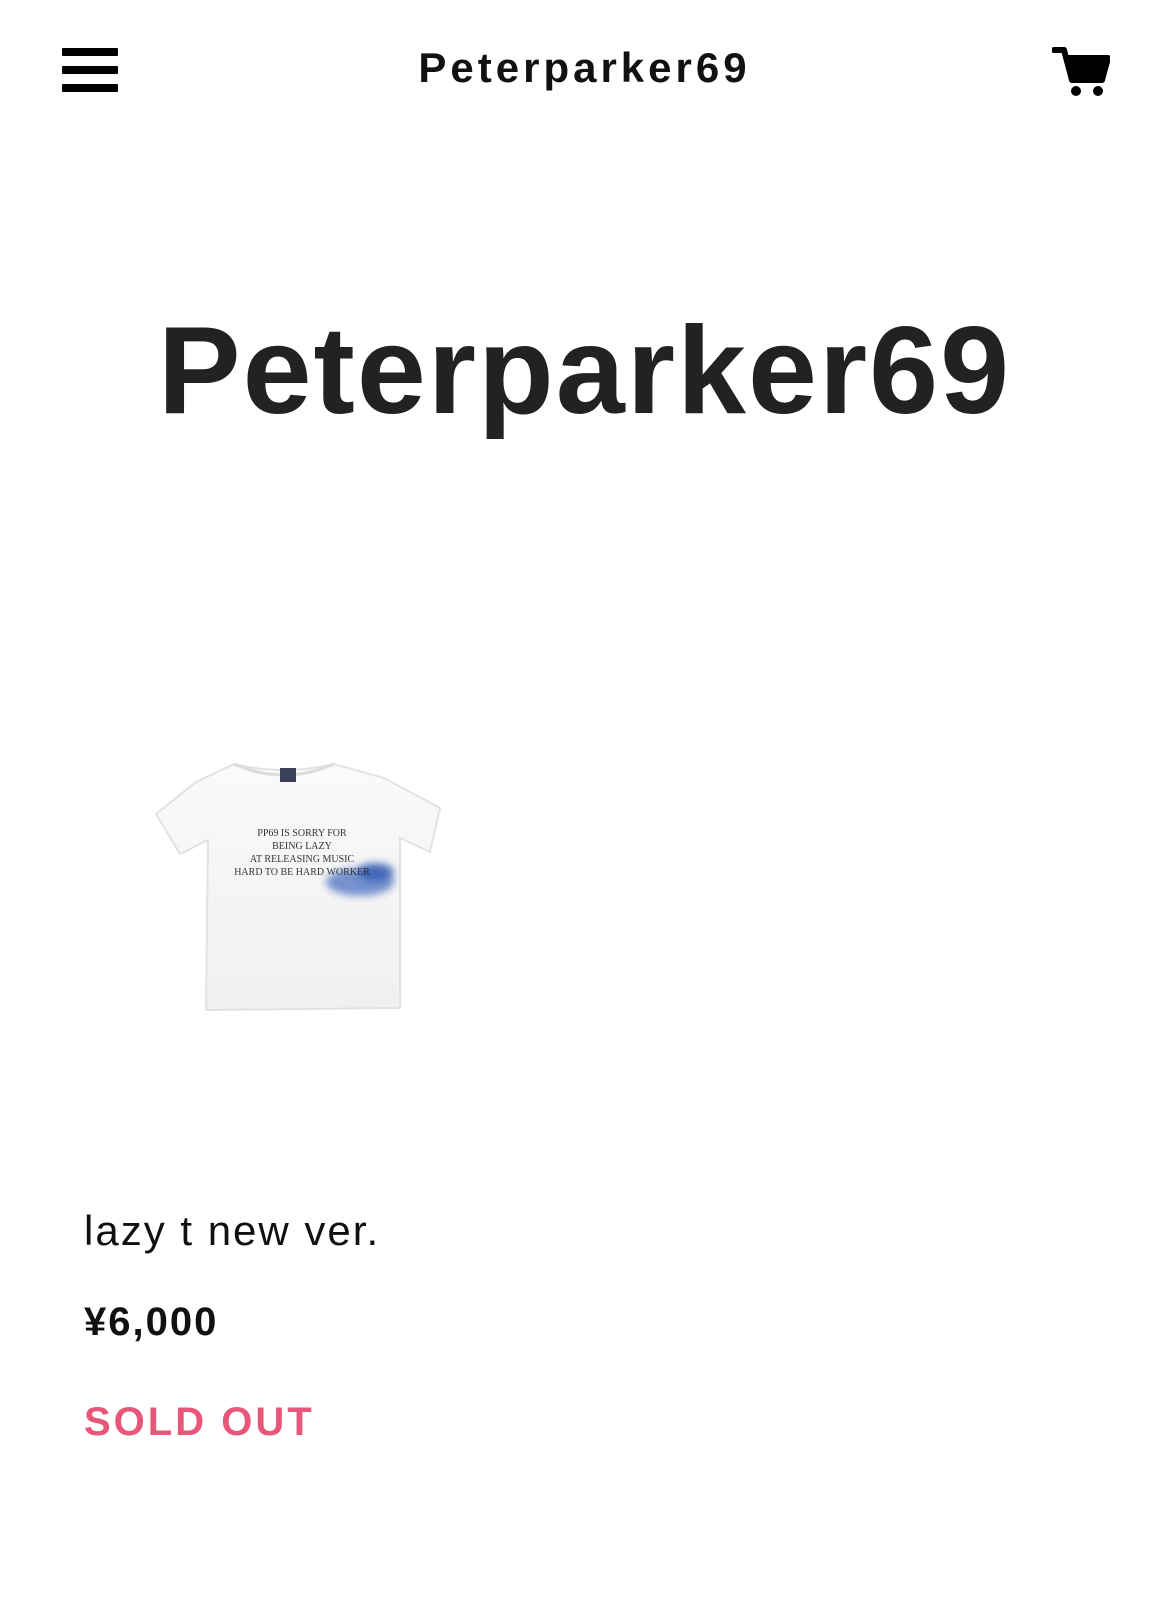  Describe the element at coordinates (302, 872) in the screenshot. I see `print-line-4: HARD TO BE HARD WORKER` at that location.